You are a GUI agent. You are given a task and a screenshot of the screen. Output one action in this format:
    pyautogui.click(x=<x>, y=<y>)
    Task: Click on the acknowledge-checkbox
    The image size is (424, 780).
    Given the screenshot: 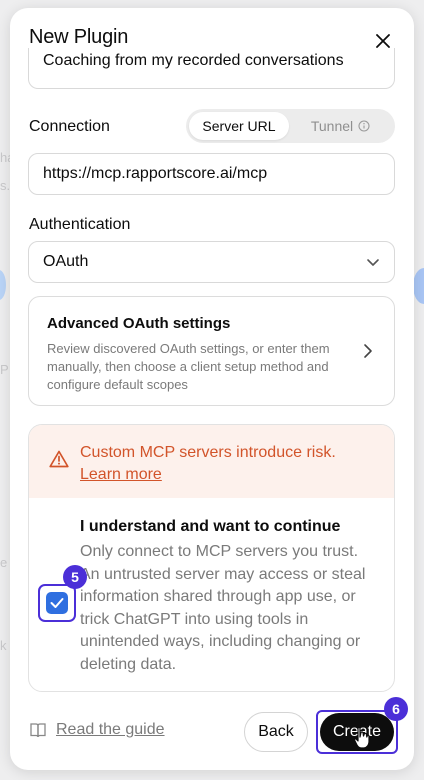 What is the action you would take?
    pyautogui.click(x=57, y=603)
    